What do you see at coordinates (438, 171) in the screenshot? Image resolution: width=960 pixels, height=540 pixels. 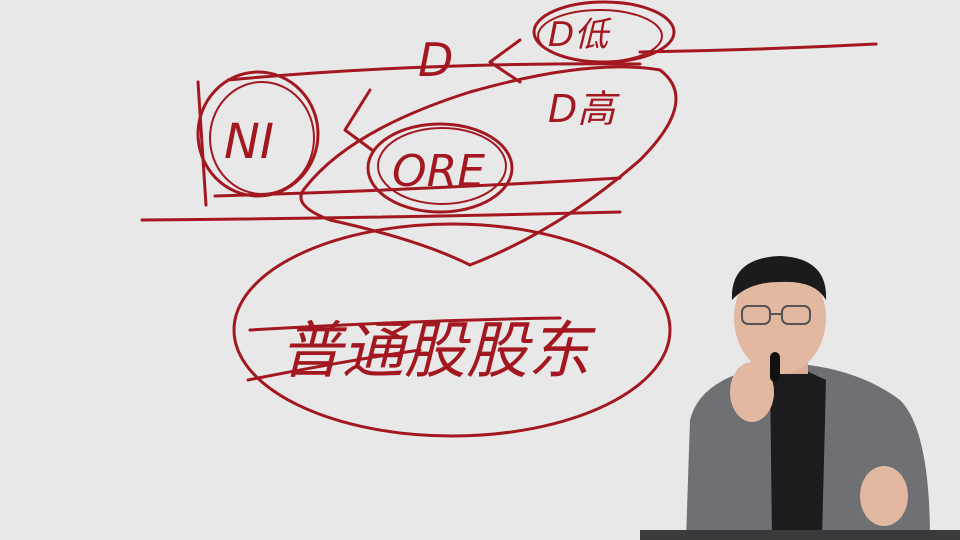 I see `label-ore: ORE` at bounding box center [438, 171].